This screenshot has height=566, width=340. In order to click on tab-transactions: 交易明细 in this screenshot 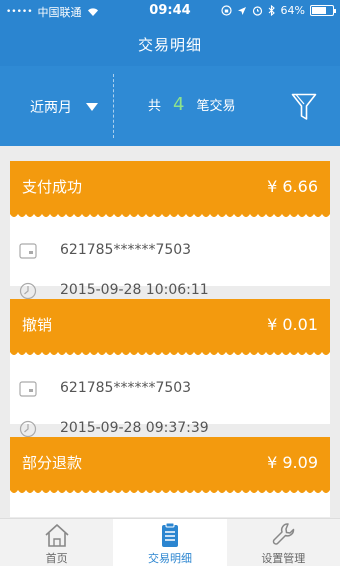, I will do `click(170, 542)`.